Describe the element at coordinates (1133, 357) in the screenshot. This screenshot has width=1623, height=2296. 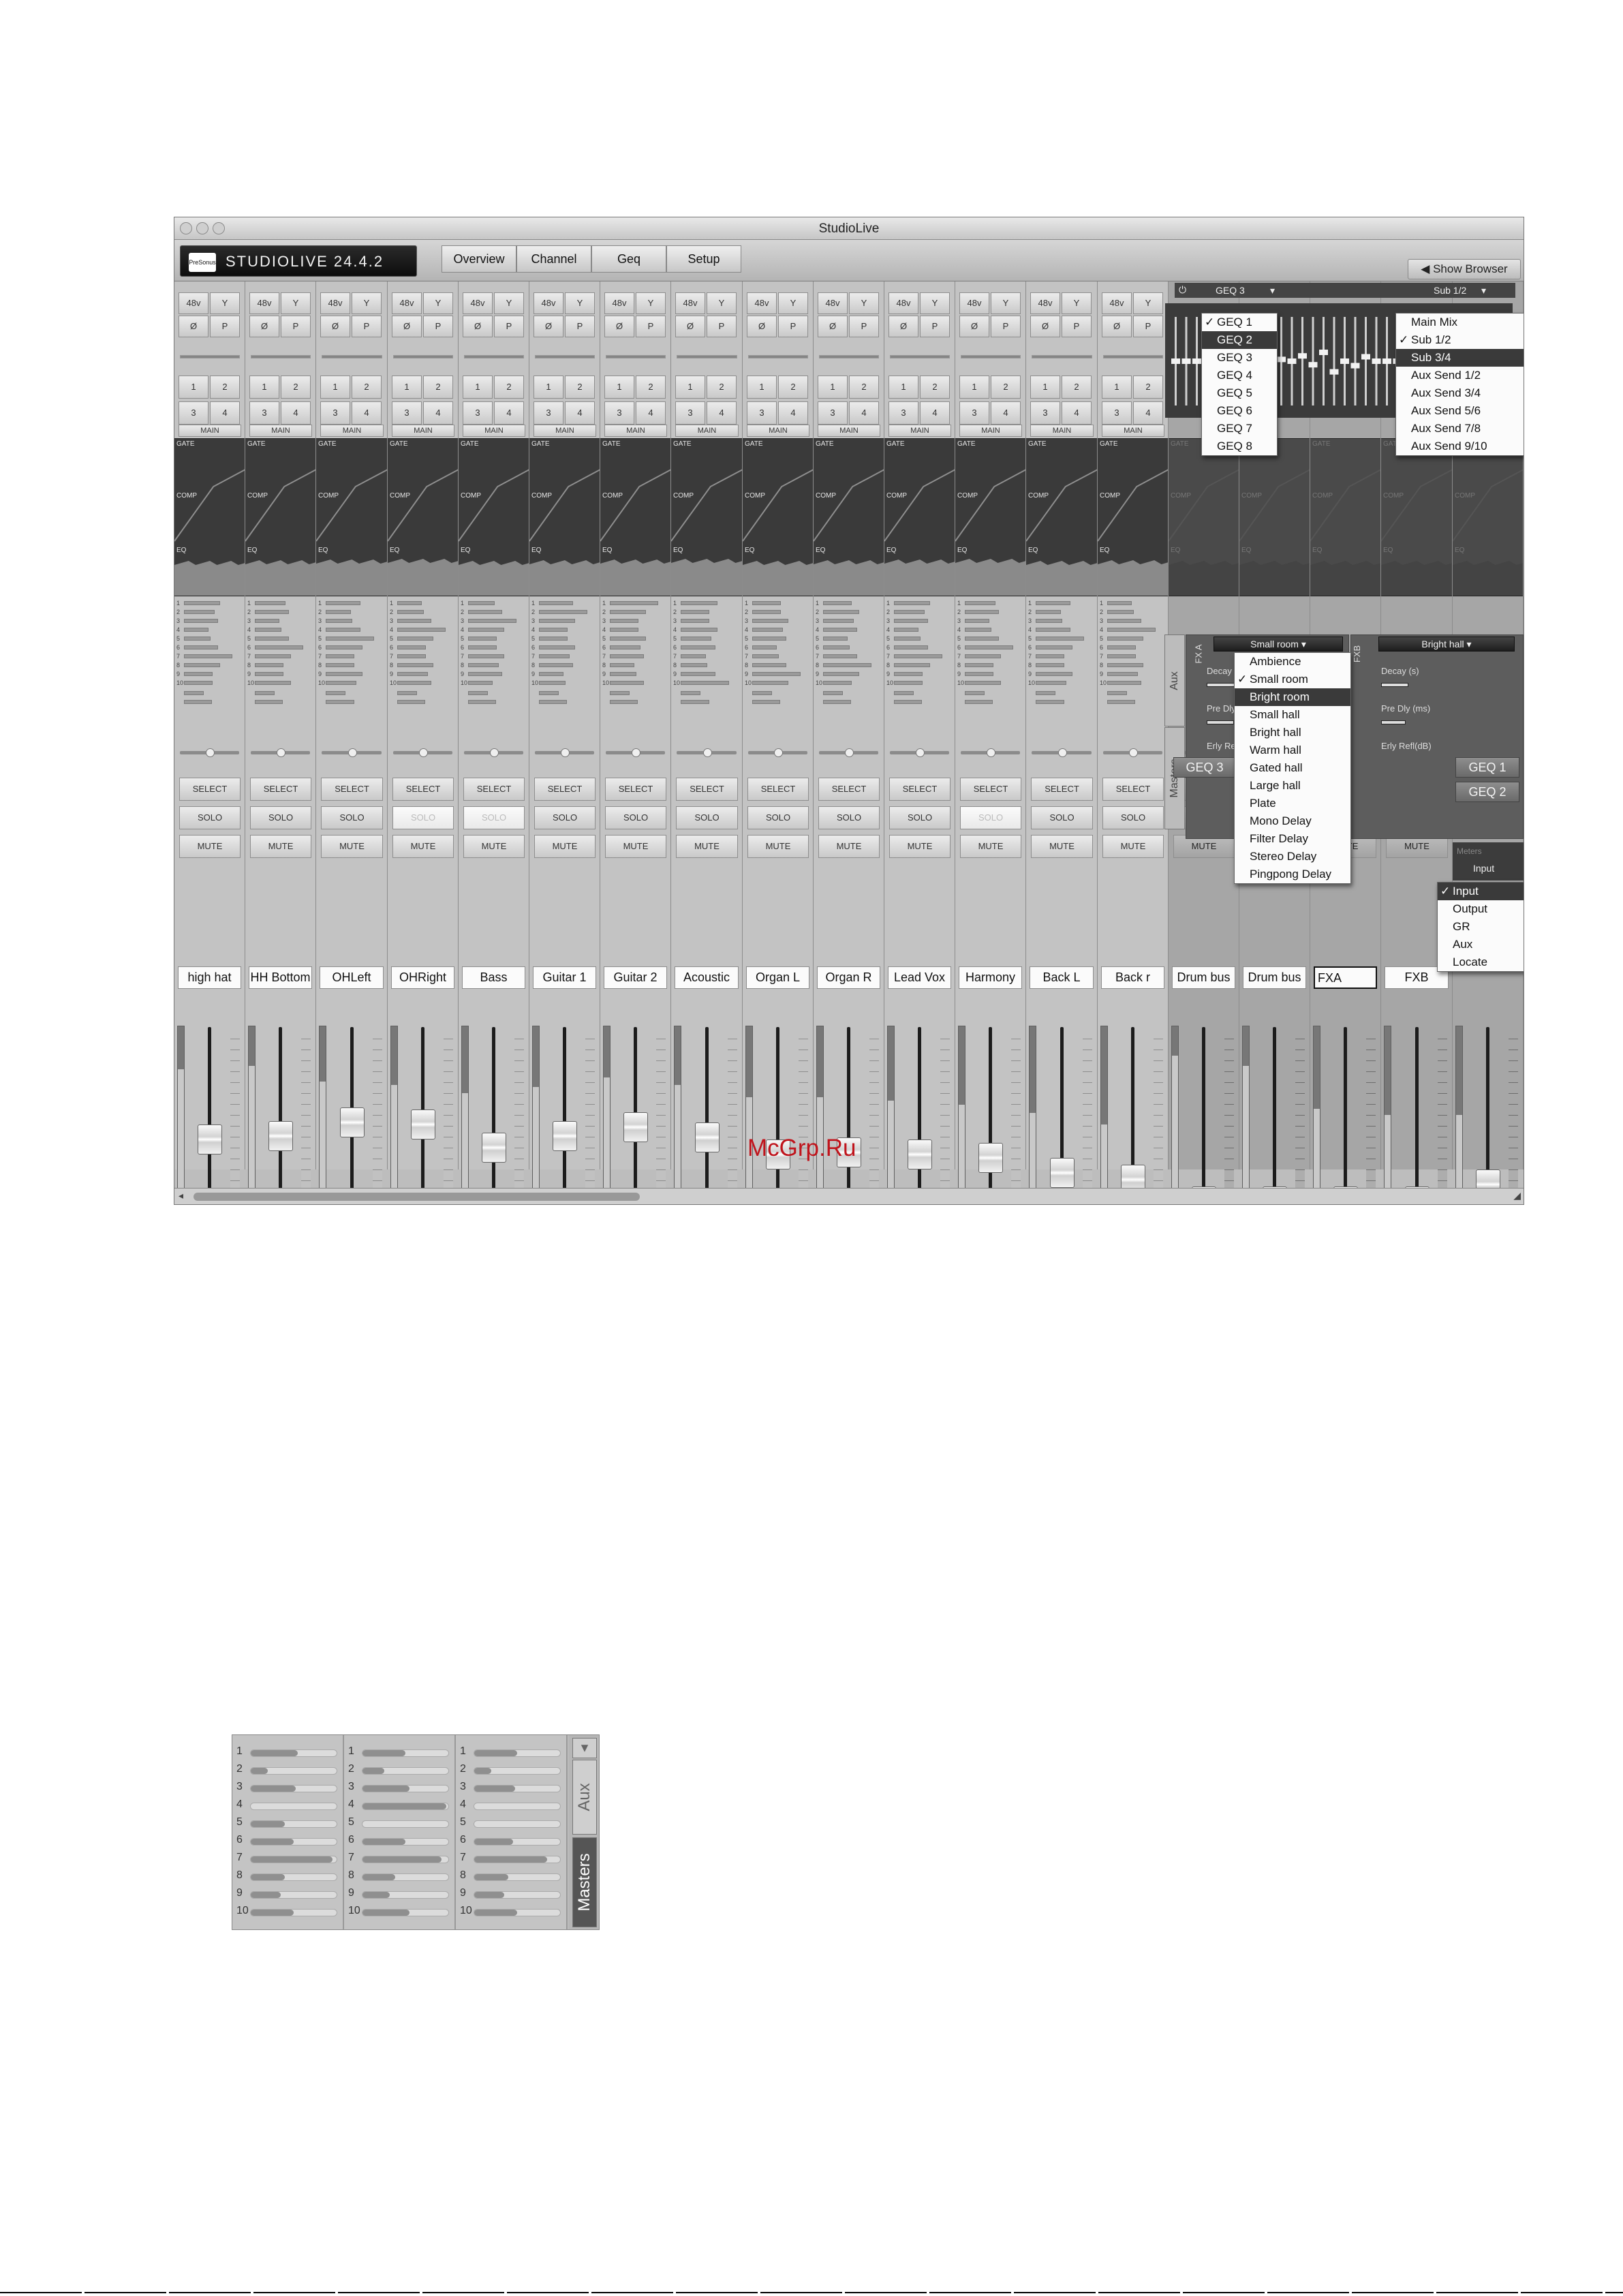
I see `trim-bar` at that location.